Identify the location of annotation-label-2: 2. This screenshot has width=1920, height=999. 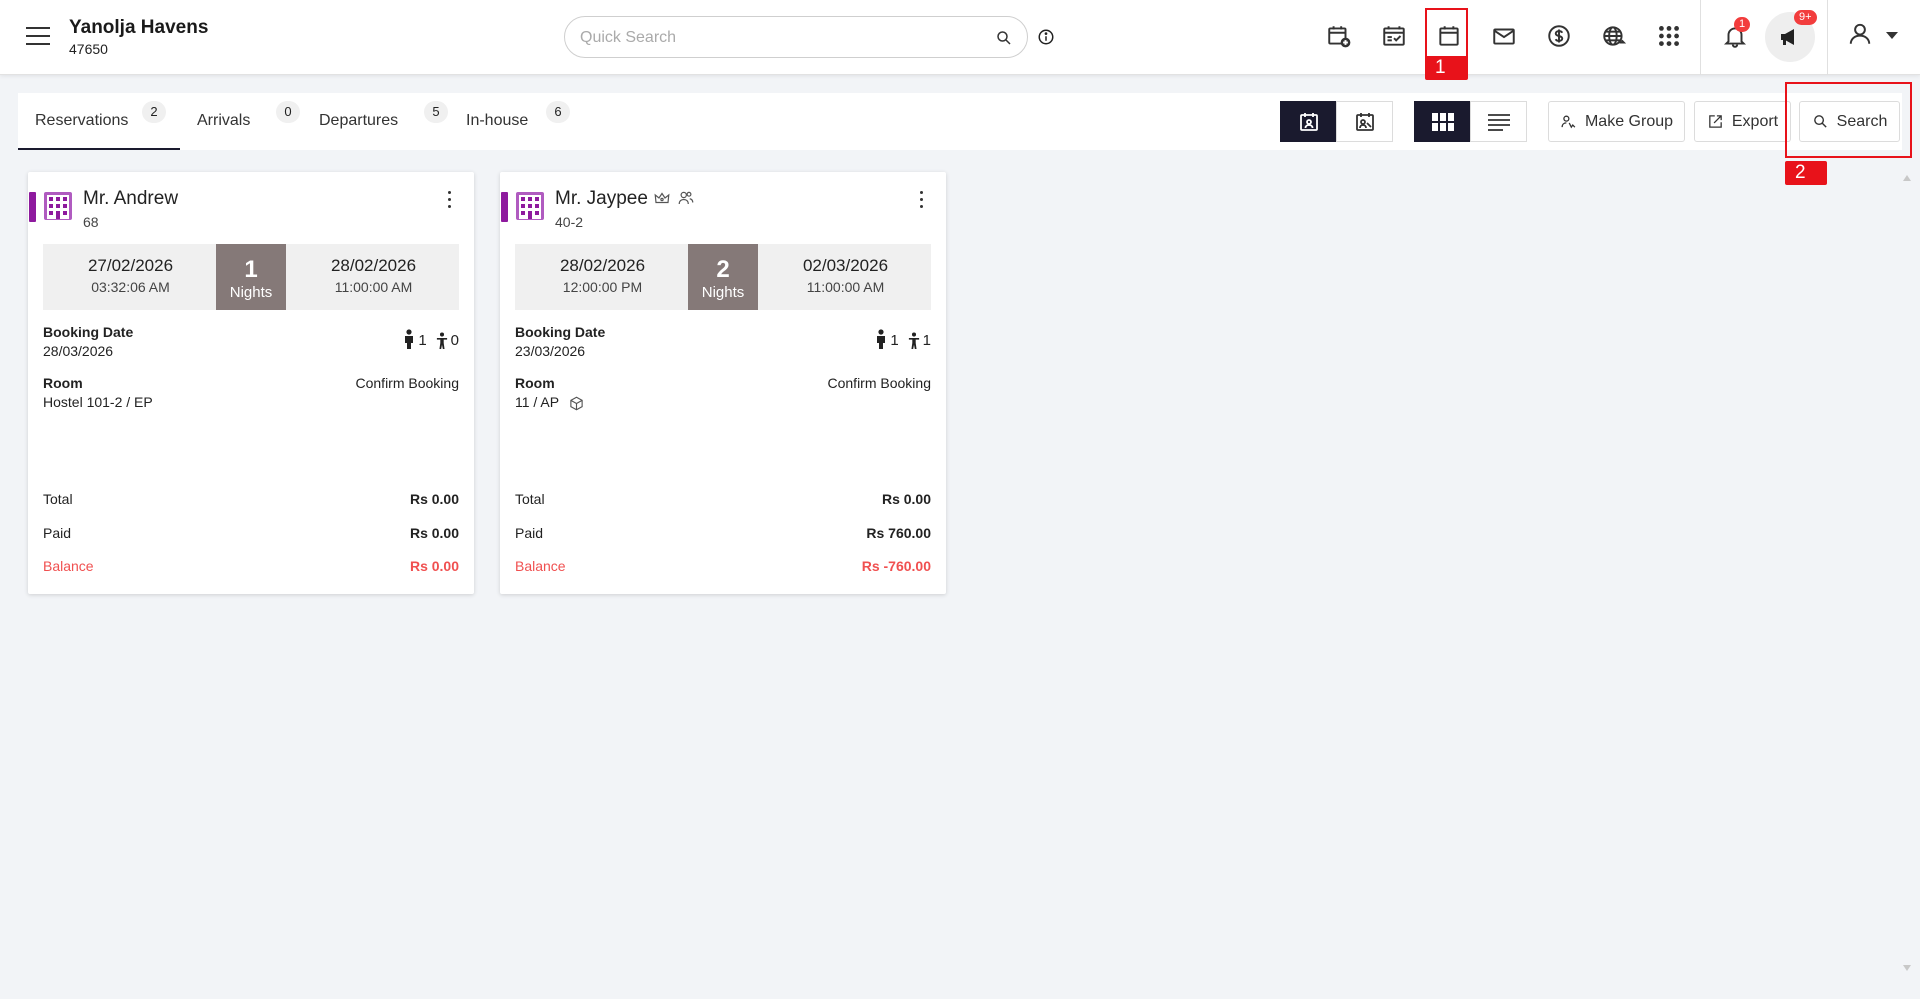
(1806, 173).